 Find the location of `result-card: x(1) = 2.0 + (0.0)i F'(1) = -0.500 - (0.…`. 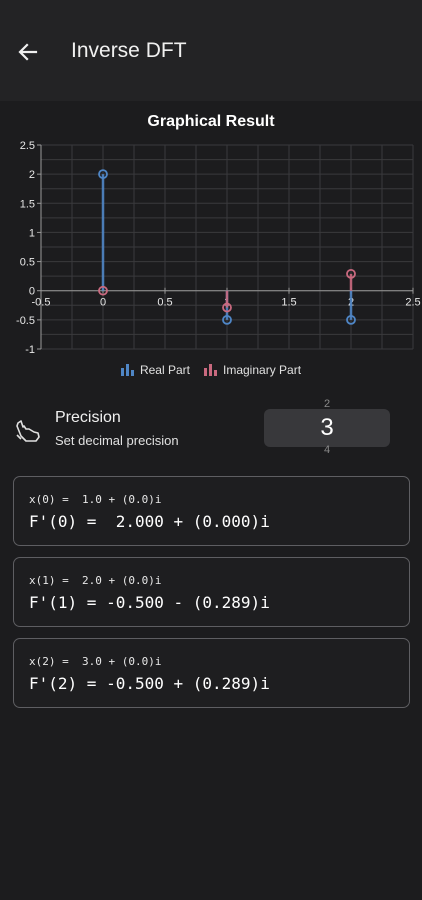

result-card: x(1) = 2.0 + (0.0)i F'(1) = -0.500 - (0.… is located at coordinates (211, 592).